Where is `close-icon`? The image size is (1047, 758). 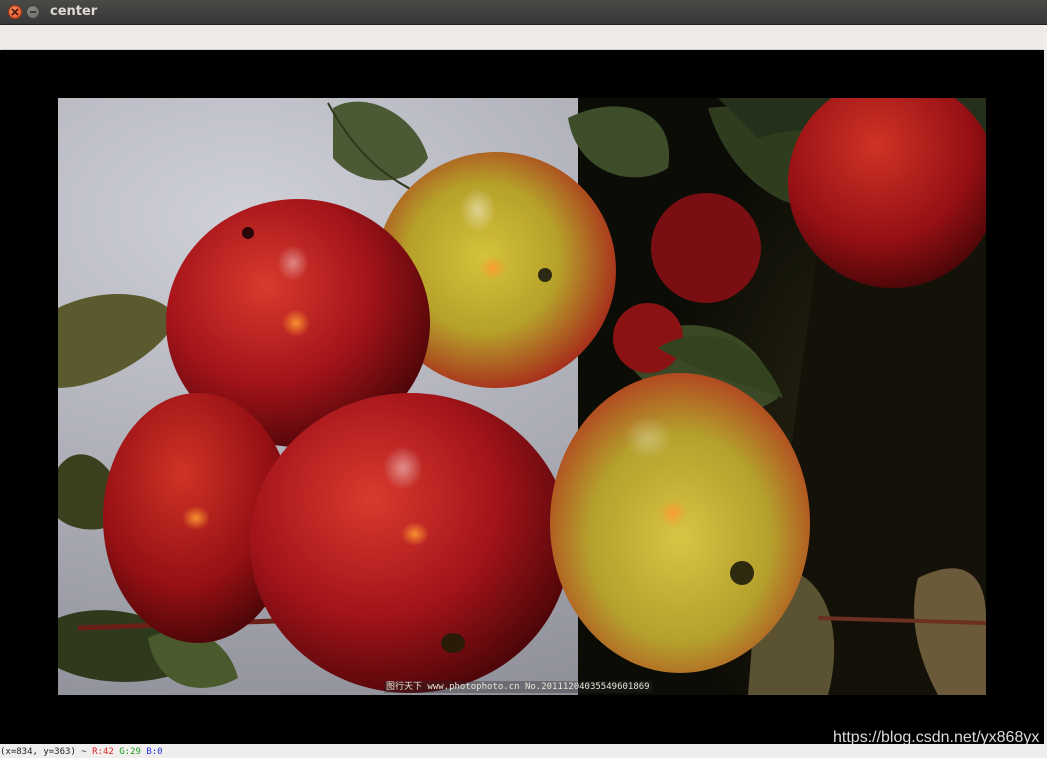
close-icon is located at coordinates (15, 12).